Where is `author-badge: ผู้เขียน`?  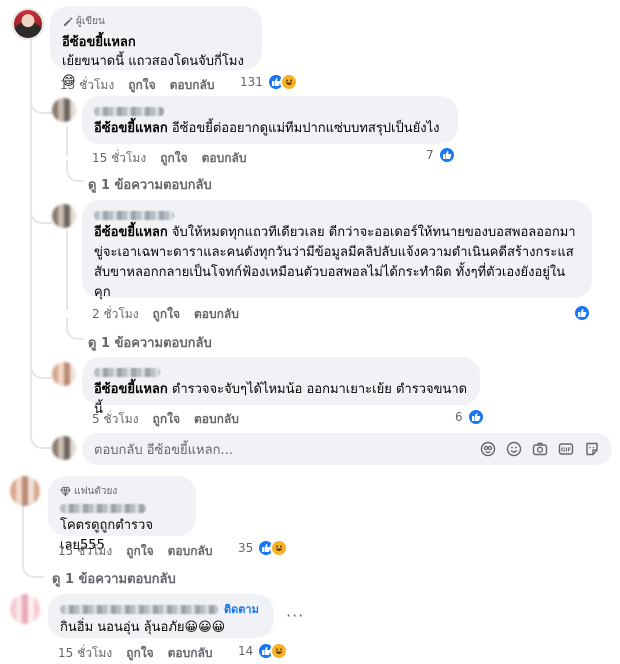 author-badge: ผู้เขียน is located at coordinates (156, 21).